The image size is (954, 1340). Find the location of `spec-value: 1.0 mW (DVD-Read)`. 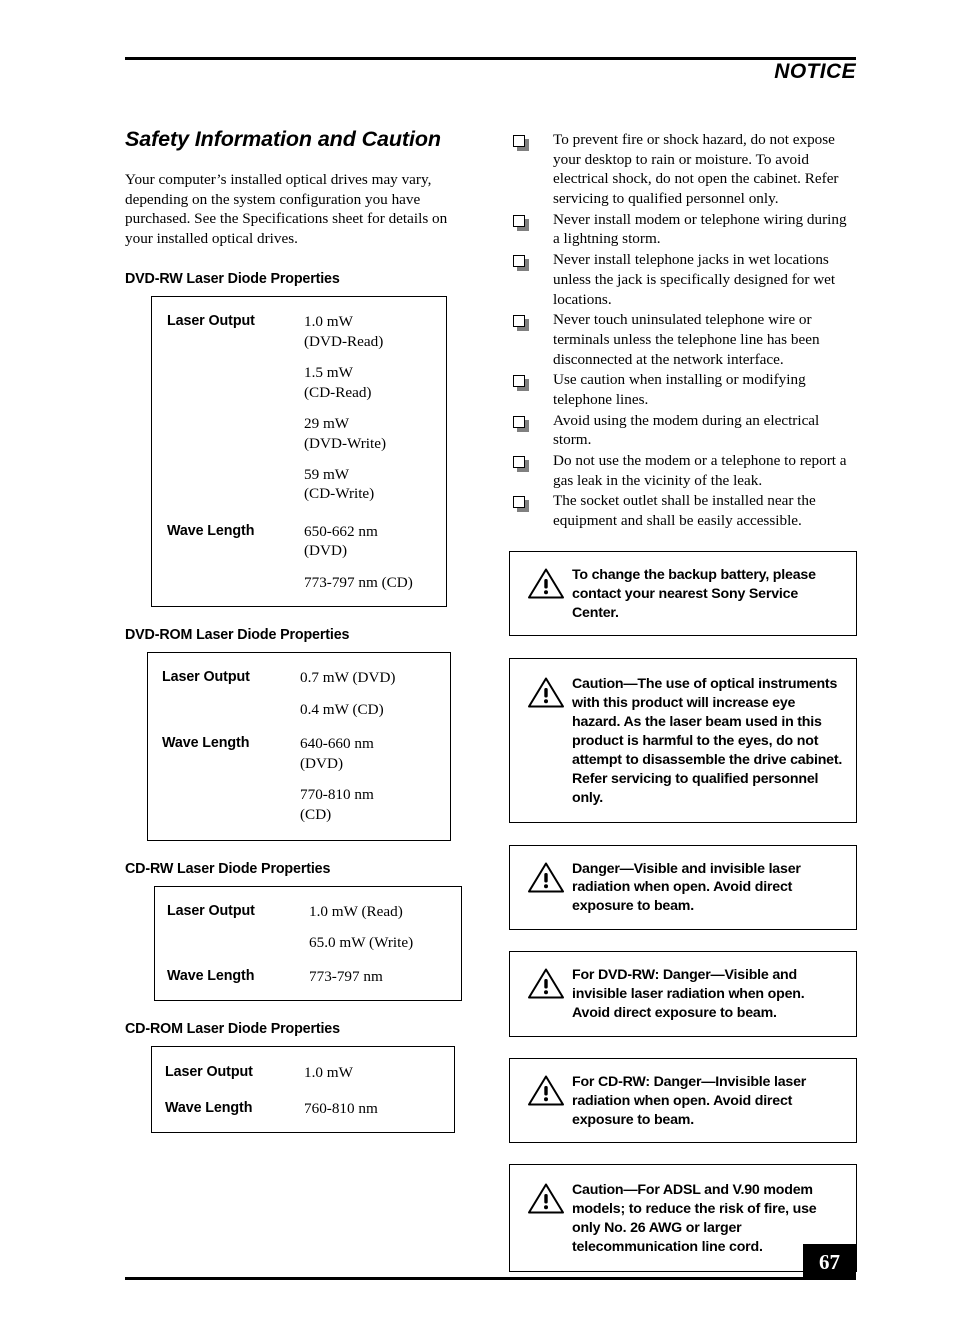

spec-value: 1.0 mW (DVD-Read) is located at coordinates (344, 331).